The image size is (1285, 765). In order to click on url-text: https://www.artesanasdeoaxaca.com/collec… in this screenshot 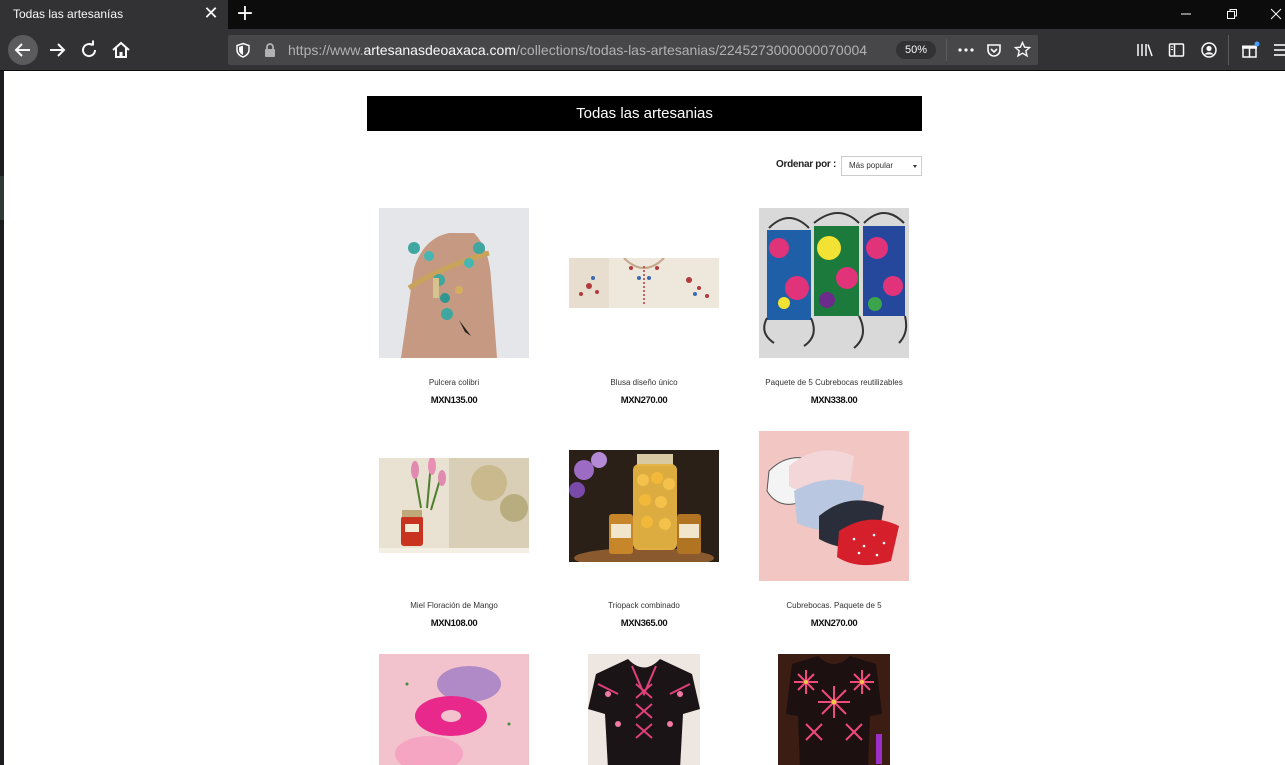, I will do `click(577, 50)`.